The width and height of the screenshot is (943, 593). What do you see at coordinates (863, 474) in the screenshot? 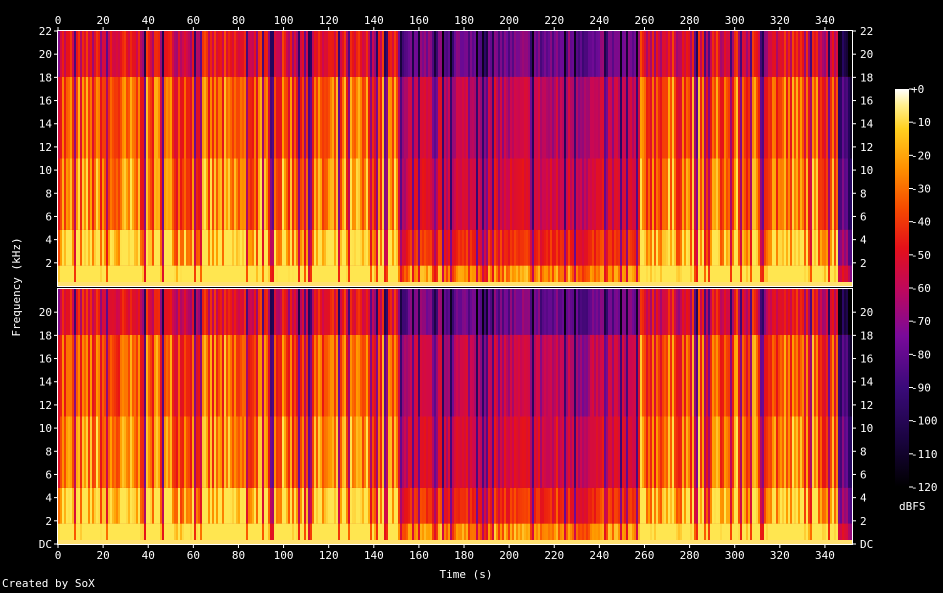
I see `y-tick-label: 6` at bounding box center [863, 474].